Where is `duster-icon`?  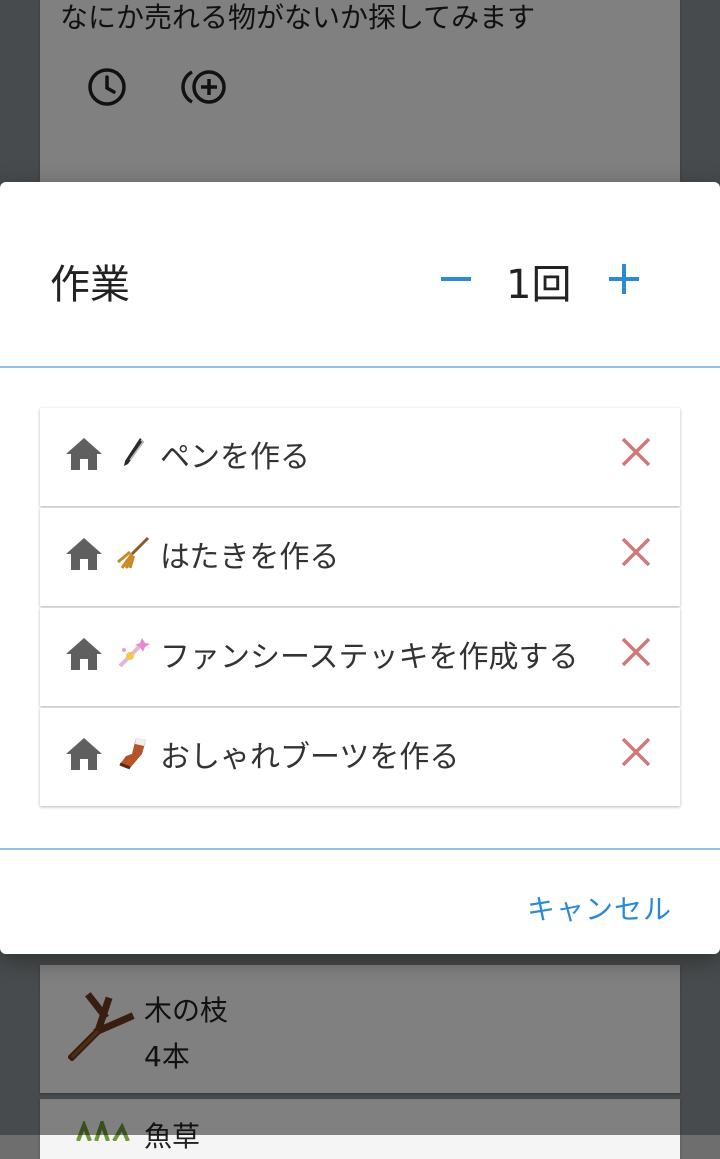 duster-icon is located at coordinates (133, 552).